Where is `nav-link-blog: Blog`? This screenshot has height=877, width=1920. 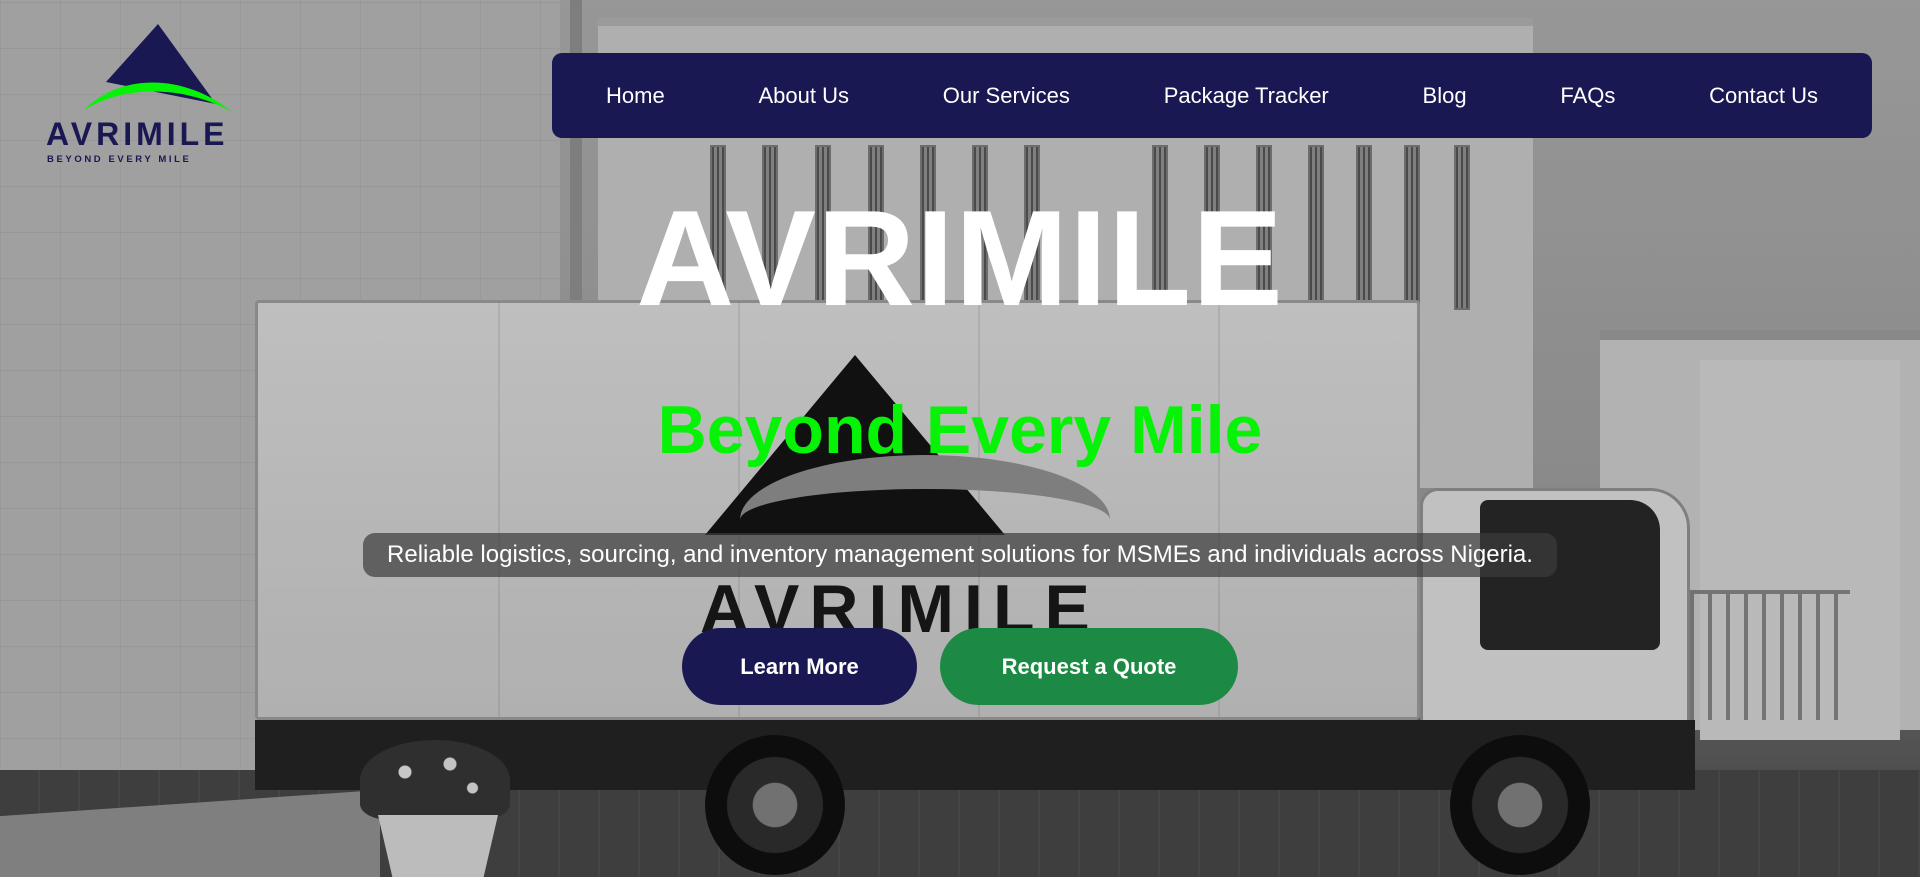 nav-link-blog: Blog is located at coordinates (1445, 96).